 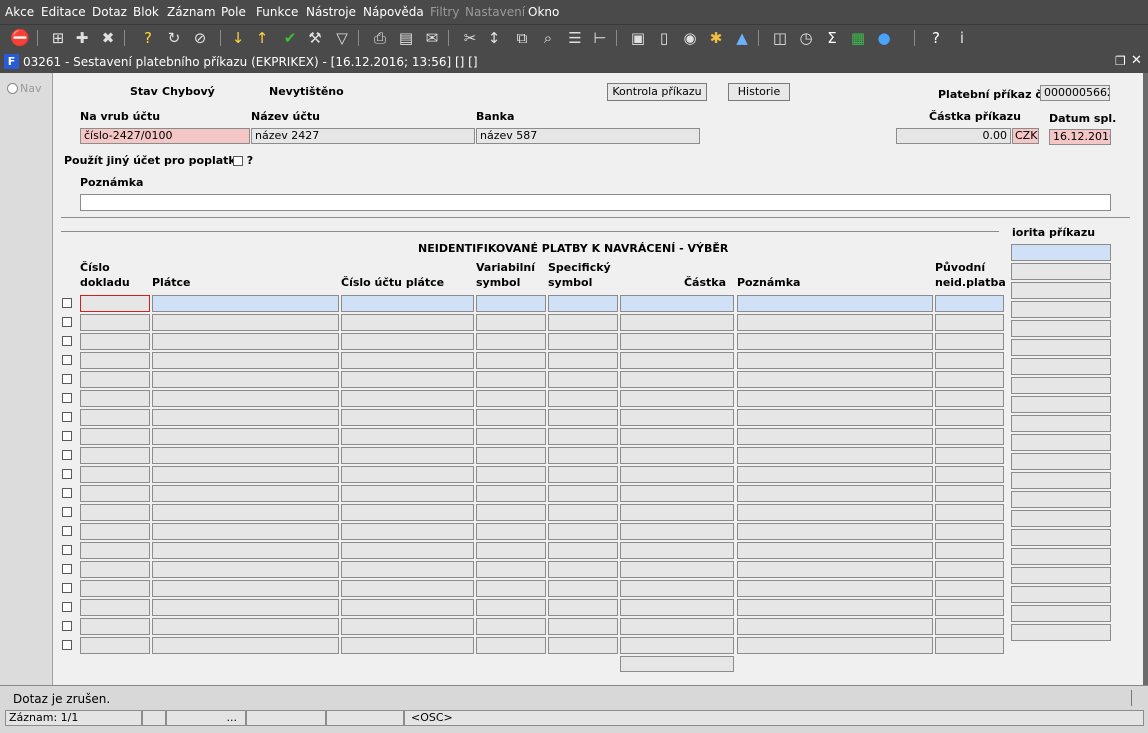 I want to click on move-icon: ↕, so click(x=494, y=38).